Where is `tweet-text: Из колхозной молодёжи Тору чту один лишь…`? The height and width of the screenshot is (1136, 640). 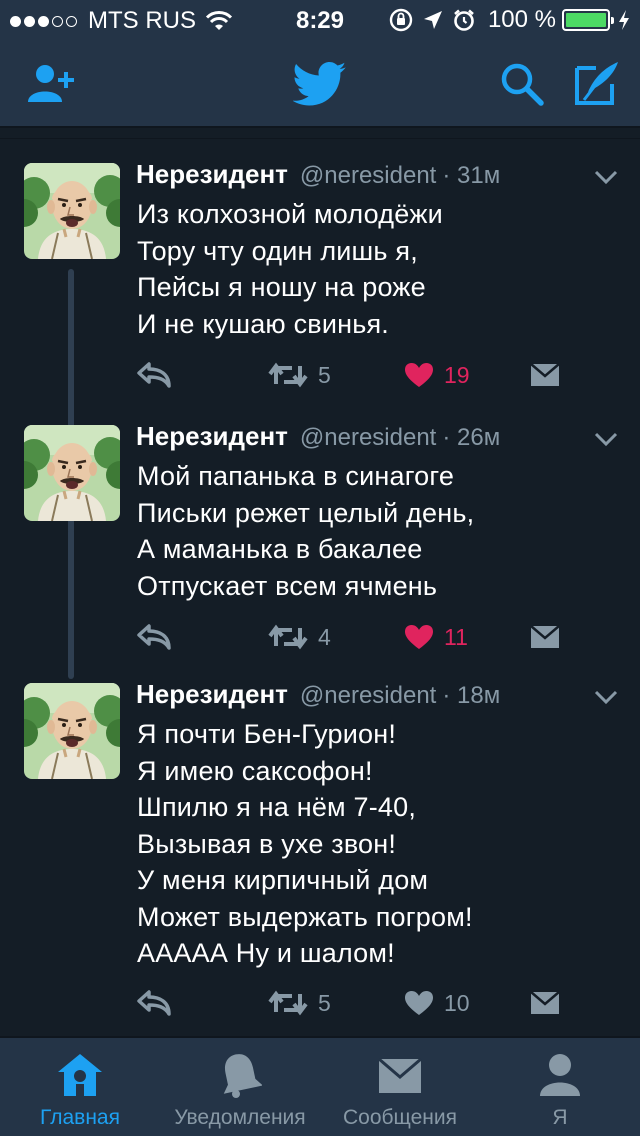 tweet-text: Из колхозной молодёжи Тору чту один лишь… is located at coordinates (377, 269).